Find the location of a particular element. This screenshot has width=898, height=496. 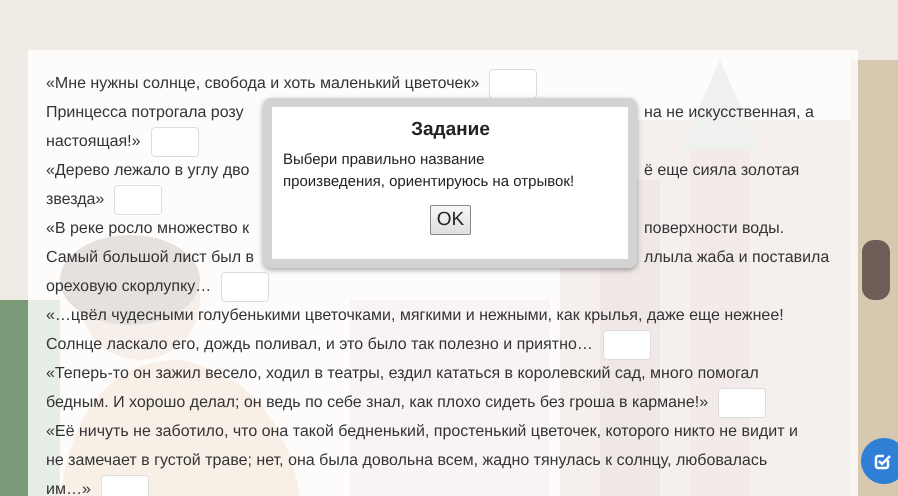

passage-text: не замечает в густой траве; нет, она была довольна всем, жадно тянулась к солнцу, любовалась is located at coordinates (407, 461).